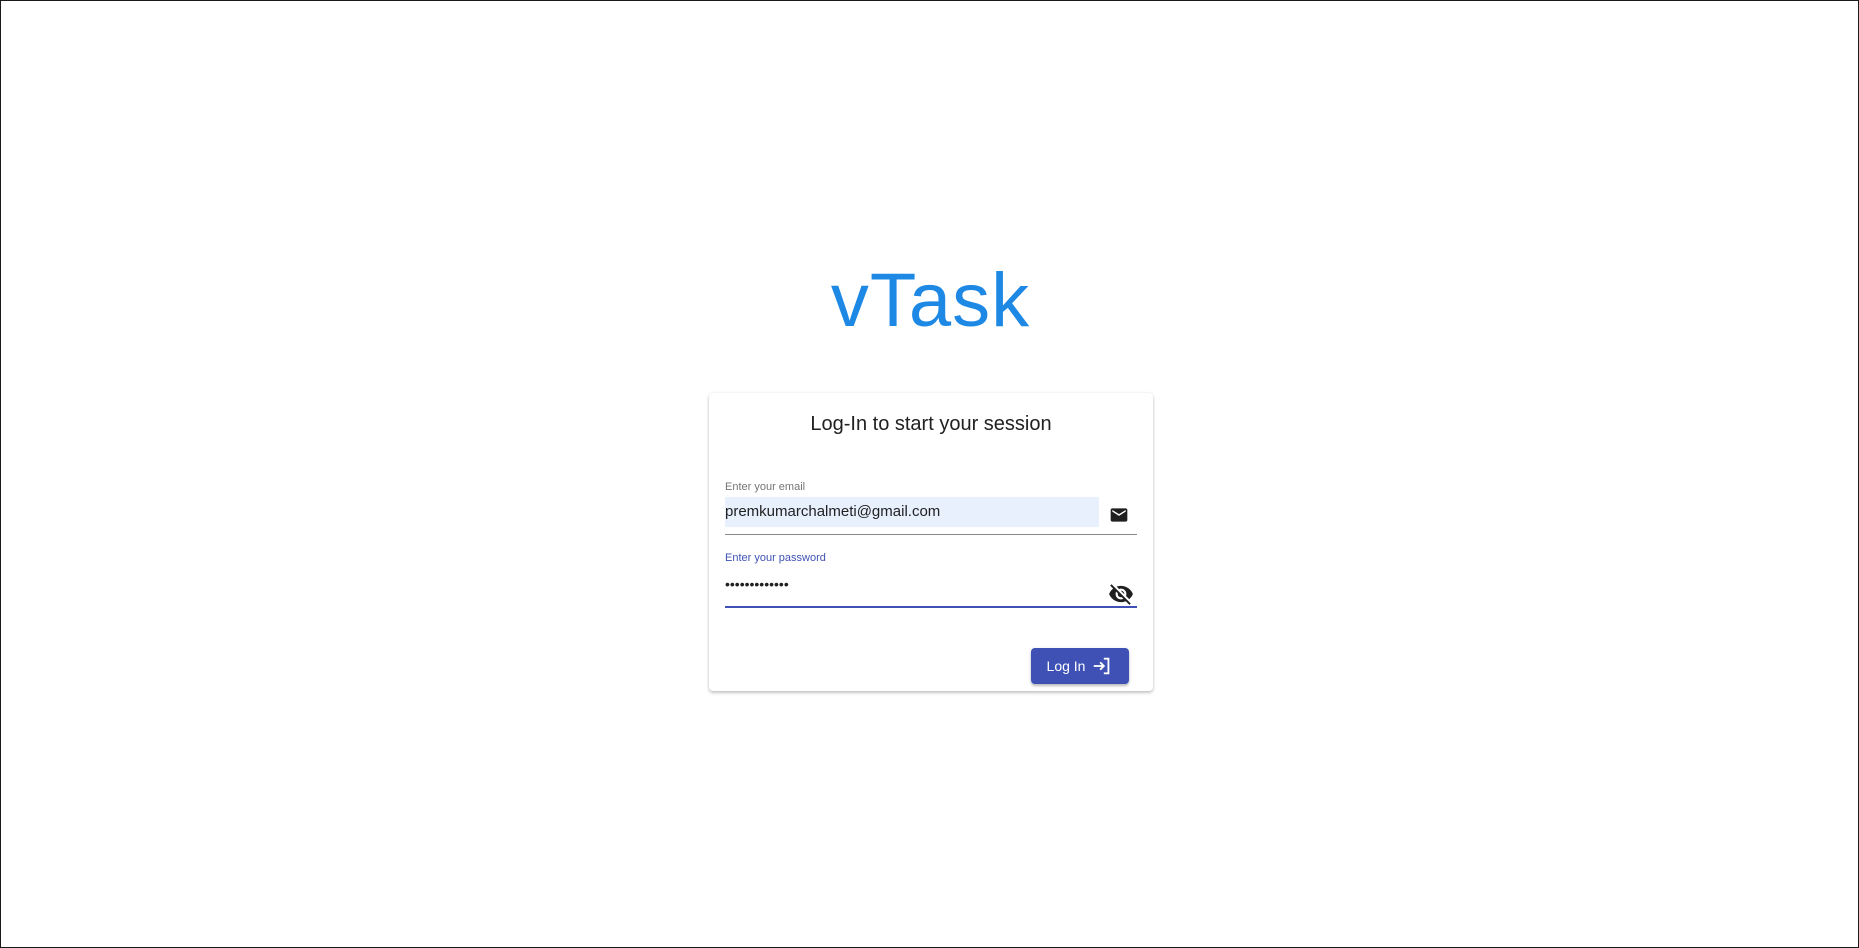 Image resolution: width=1859 pixels, height=948 pixels. I want to click on login-button: Log In, so click(1080, 666).